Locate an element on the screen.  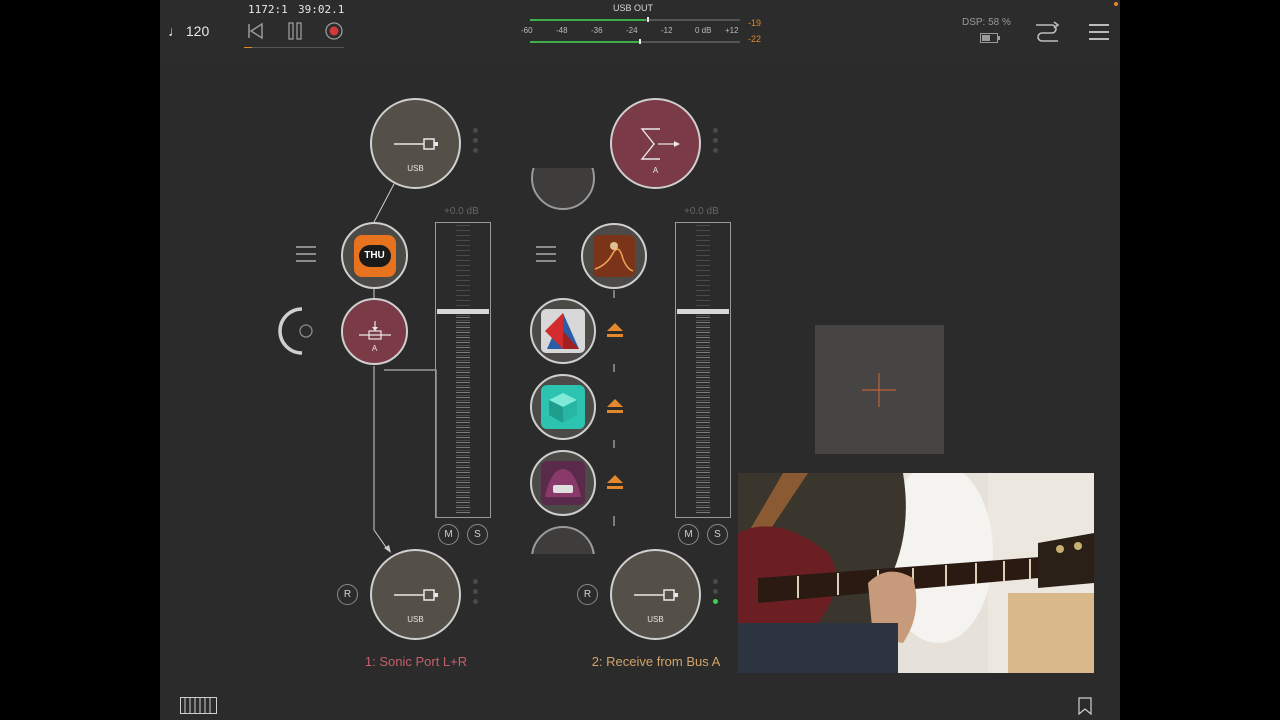
plugin-purple-node is located at coordinates (563, 483).